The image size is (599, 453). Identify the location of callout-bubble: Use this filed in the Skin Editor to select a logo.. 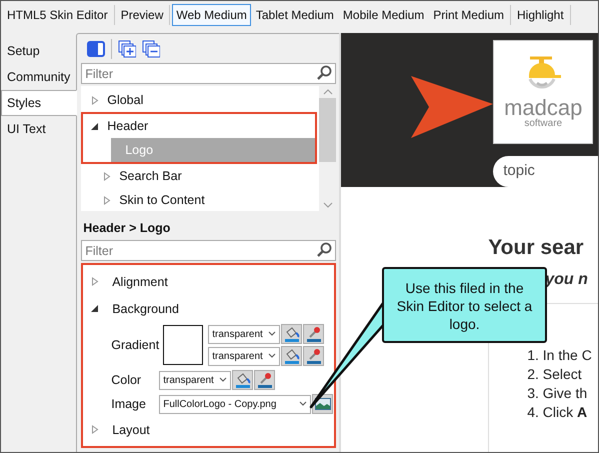
(464, 305).